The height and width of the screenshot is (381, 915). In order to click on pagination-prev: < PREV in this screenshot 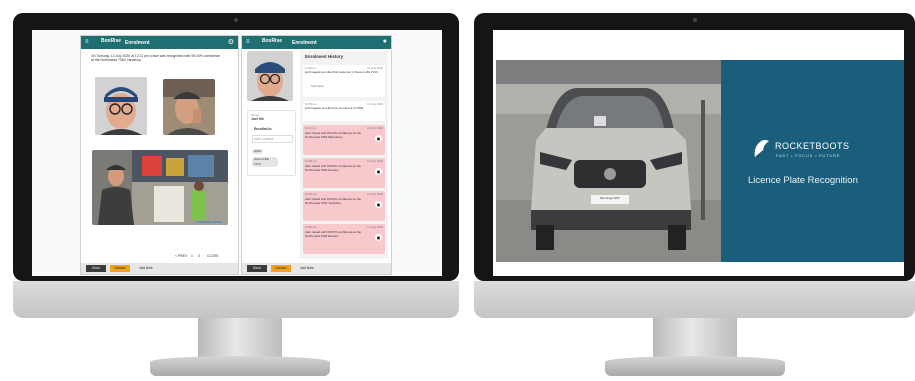, I will do `click(181, 256)`.